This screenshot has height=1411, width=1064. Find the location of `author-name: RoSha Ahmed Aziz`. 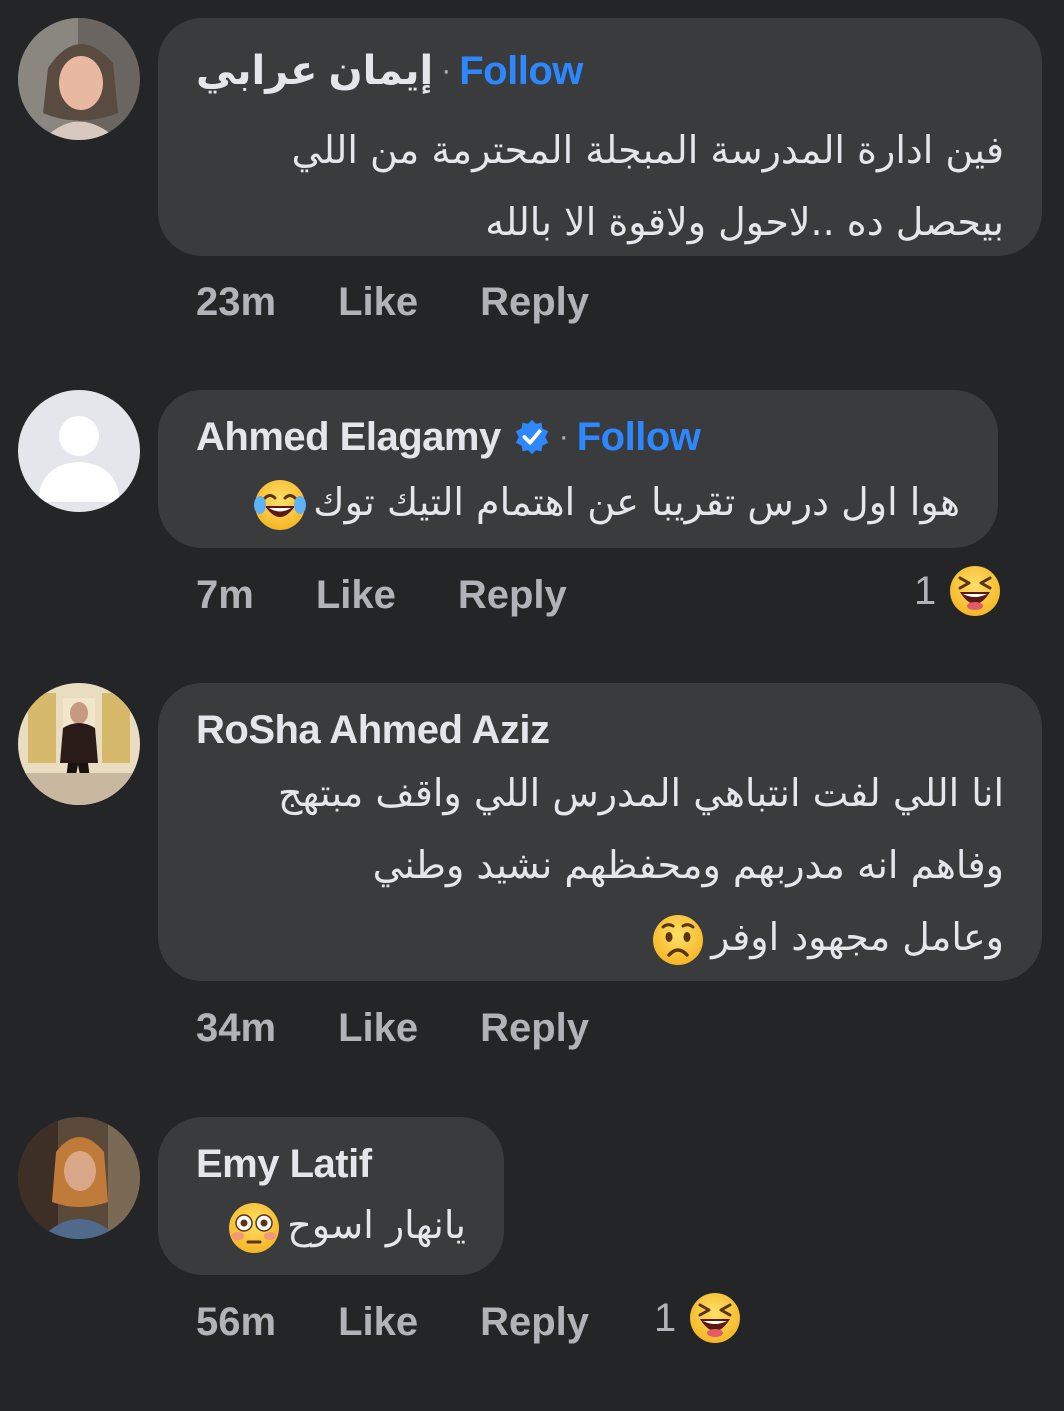

author-name: RoSha Ahmed Aziz is located at coordinates (373, 730).